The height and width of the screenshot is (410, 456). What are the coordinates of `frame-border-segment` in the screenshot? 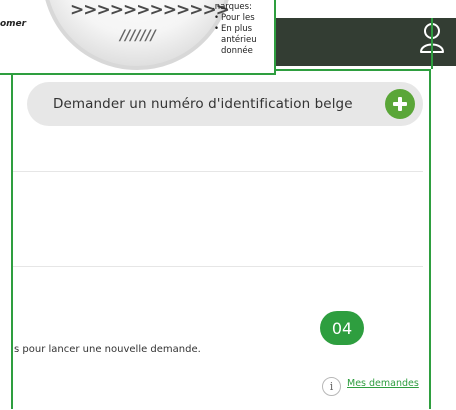 It's located at (432, 43).